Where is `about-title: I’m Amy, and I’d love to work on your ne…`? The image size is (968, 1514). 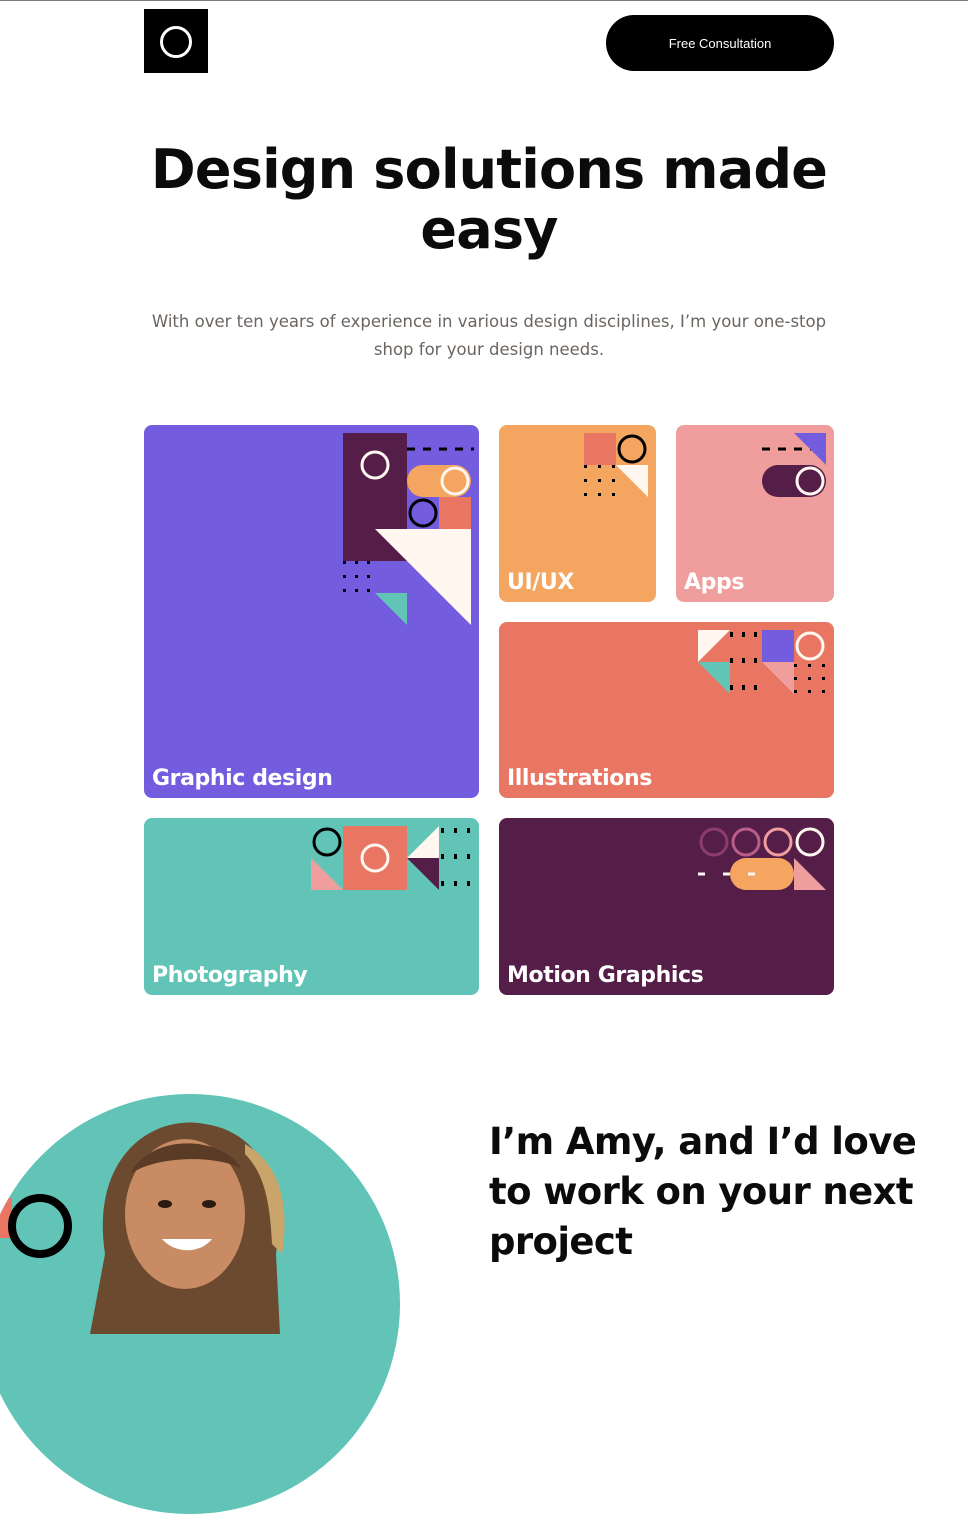
about-title: I’m Amy, and I’d love to work on your ne… is located at coordinates (703, 1191).